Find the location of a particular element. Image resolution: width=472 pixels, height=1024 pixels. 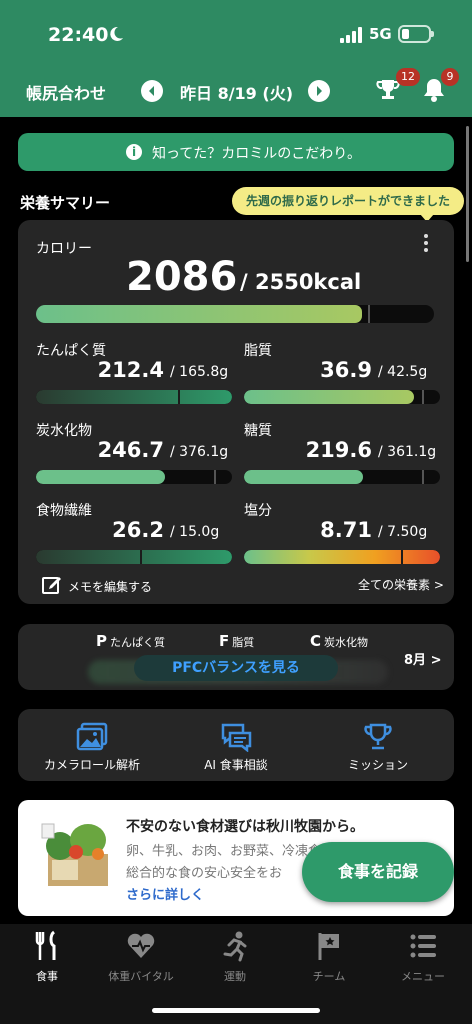

moon-icon is located at coordinates (116, 33).